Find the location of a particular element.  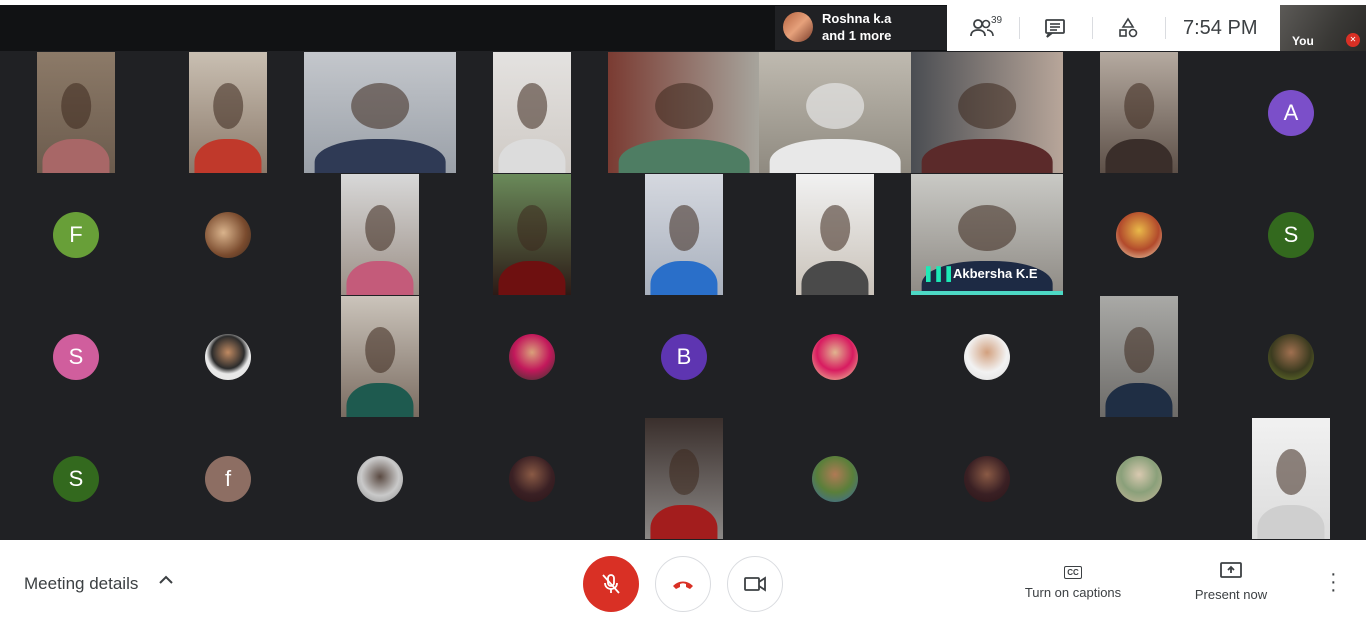

hang-up-icon is located at coordinates (683, 585).